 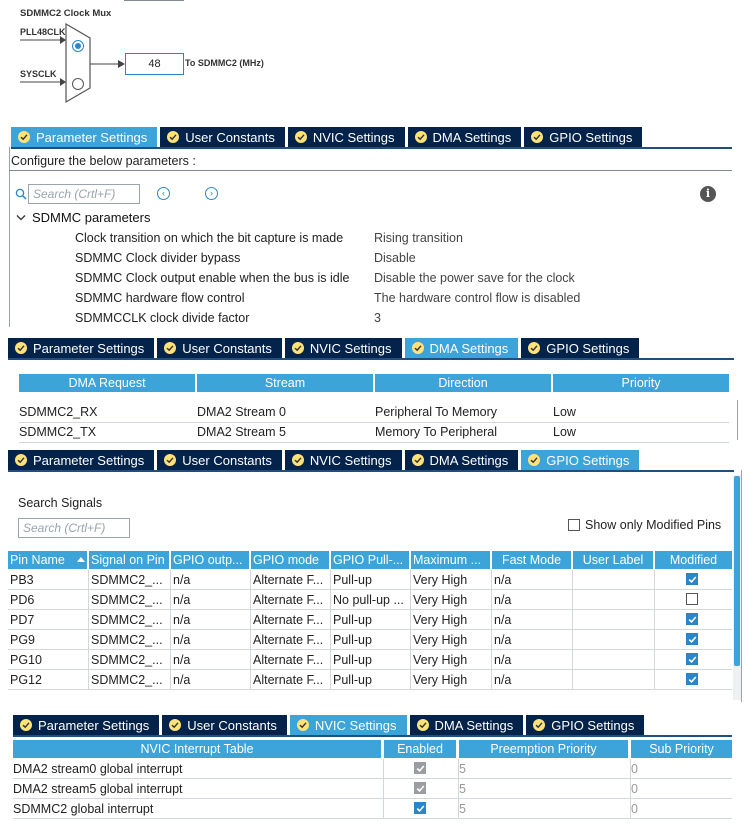 What do you see at coordinates (38, 74) in the screenshot?
I see `mux-input-sysclk-label: SYSCLK` at bounding box center [38, 74].